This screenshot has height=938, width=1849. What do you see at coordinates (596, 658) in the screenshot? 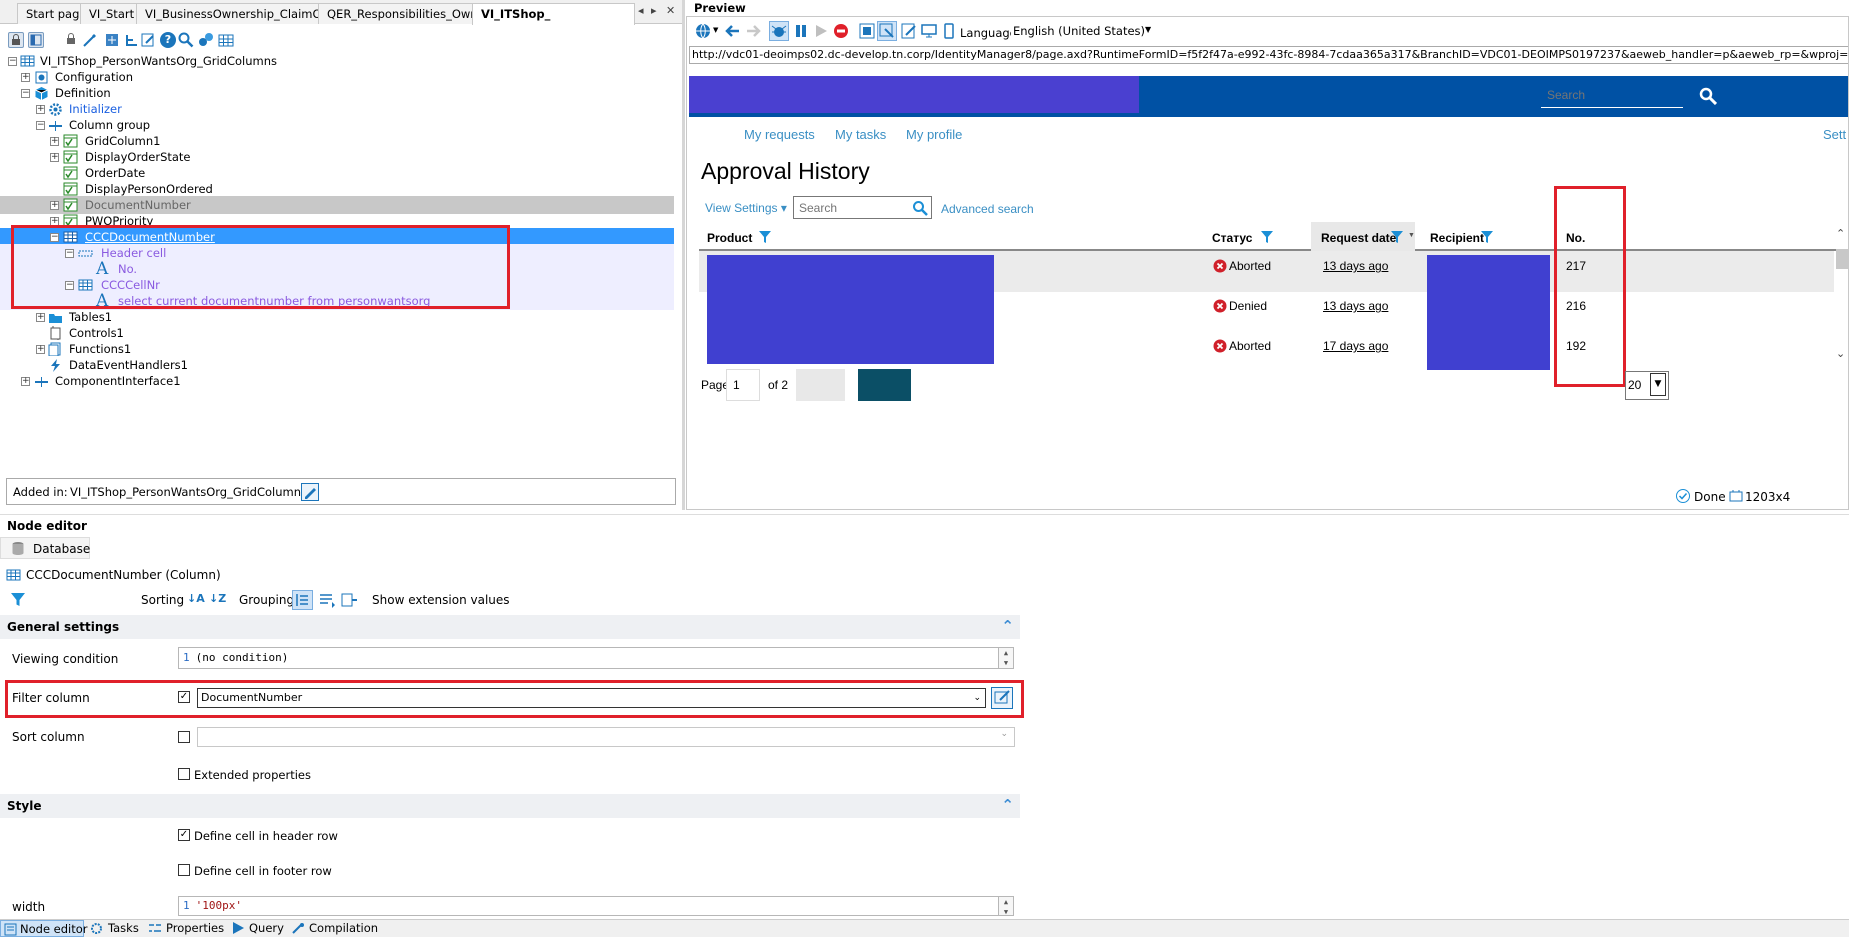
I see `viewing-condition-field: 1 (no condition) ▲ ▼` at bounding box center [596, 658].